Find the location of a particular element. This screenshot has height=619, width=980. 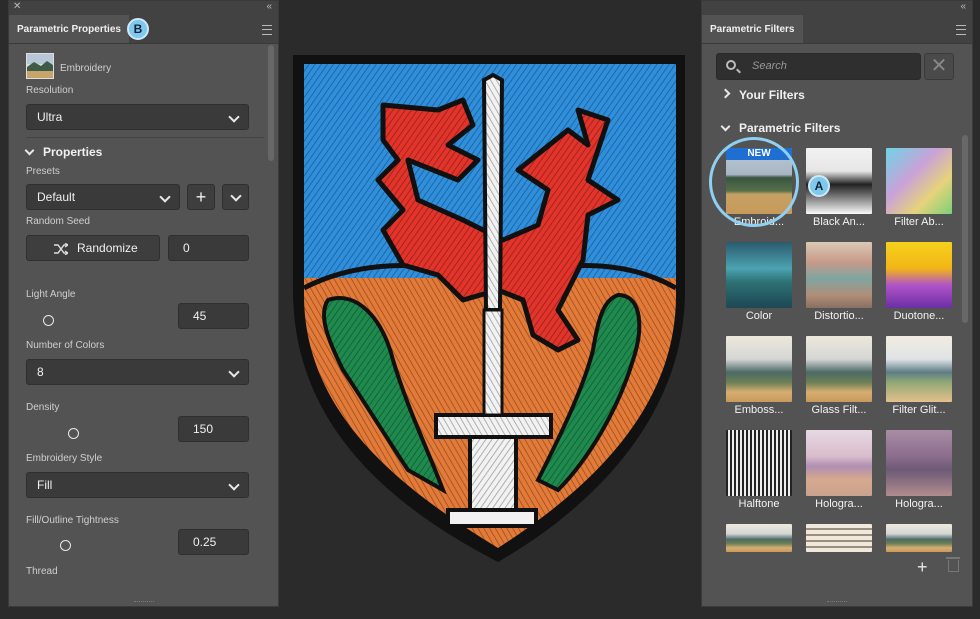

filter-search-input: Search is located at coordinates (818, 66).